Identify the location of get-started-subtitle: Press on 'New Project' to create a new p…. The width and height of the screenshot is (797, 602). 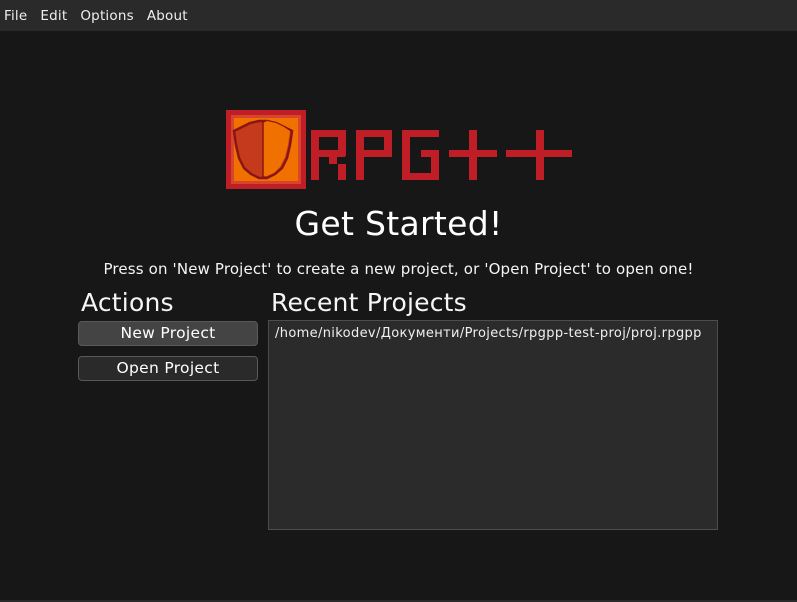
(398, 269).